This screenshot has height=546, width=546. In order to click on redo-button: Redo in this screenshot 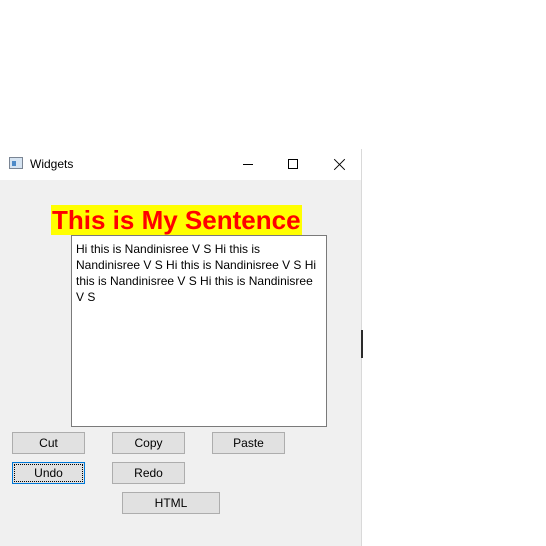, I will do `click(148, 473)`.